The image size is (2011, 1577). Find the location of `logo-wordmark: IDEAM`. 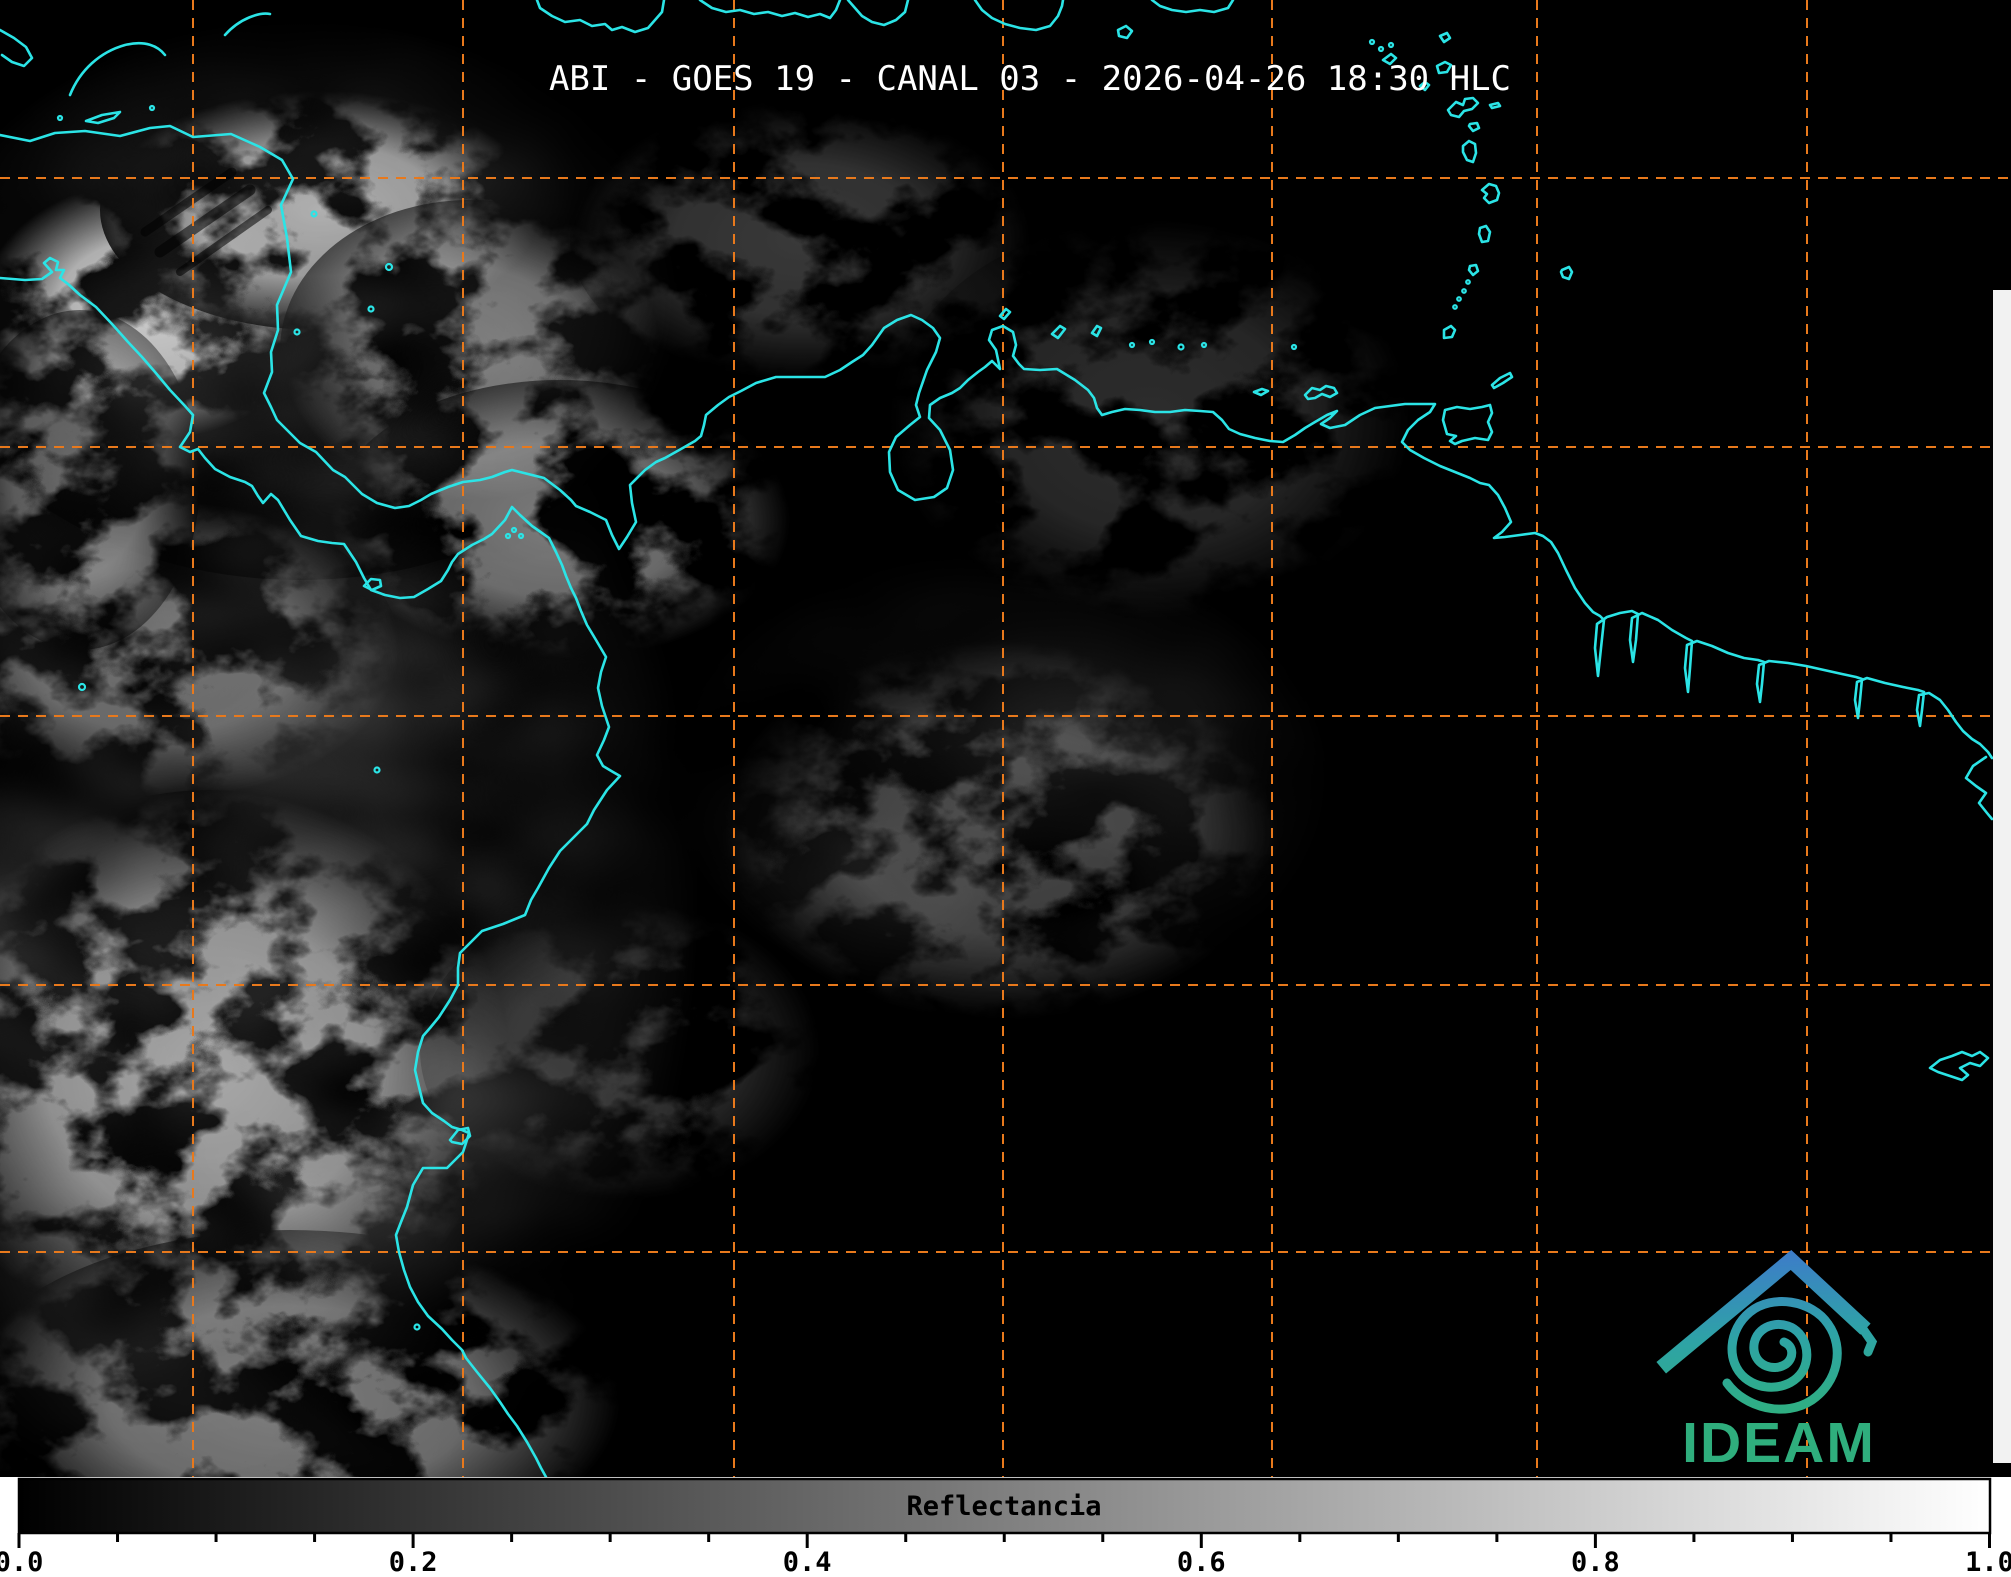

logo-wordmark: IDEAM is located at coordinates (1779, 1443).